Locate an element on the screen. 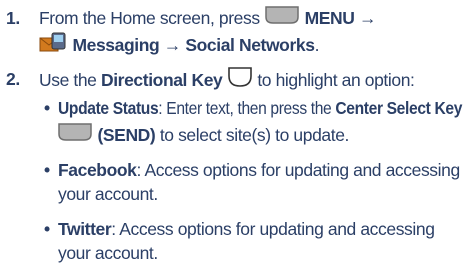  send-label: (SEND) is located at coordinates (126, 135).